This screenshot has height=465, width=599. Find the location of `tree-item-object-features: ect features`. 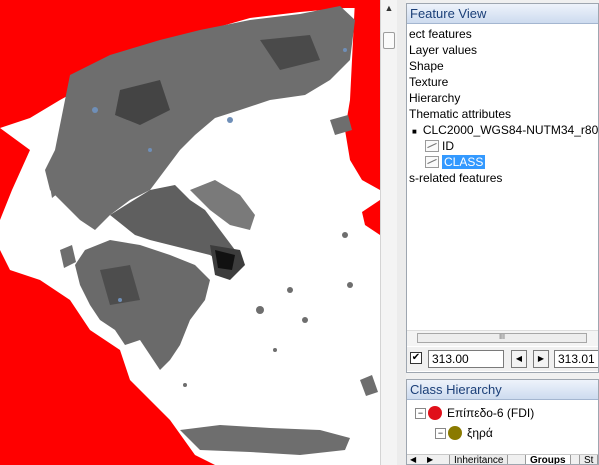

tree-item-object-features: ect features is located at coordinates (440, 34).